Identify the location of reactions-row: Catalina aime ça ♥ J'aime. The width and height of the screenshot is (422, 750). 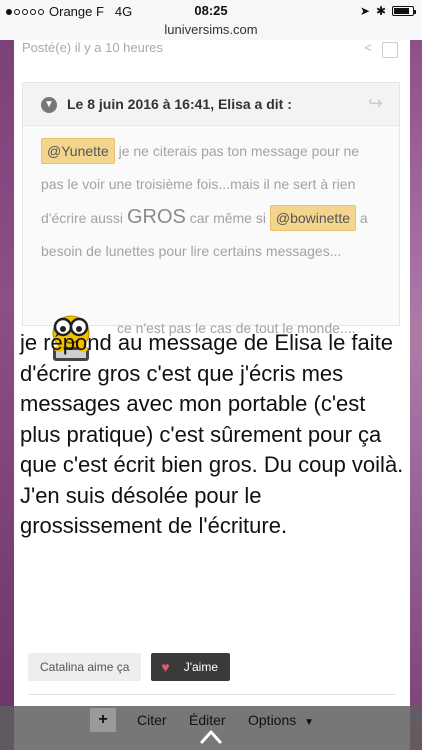
(129, 667).